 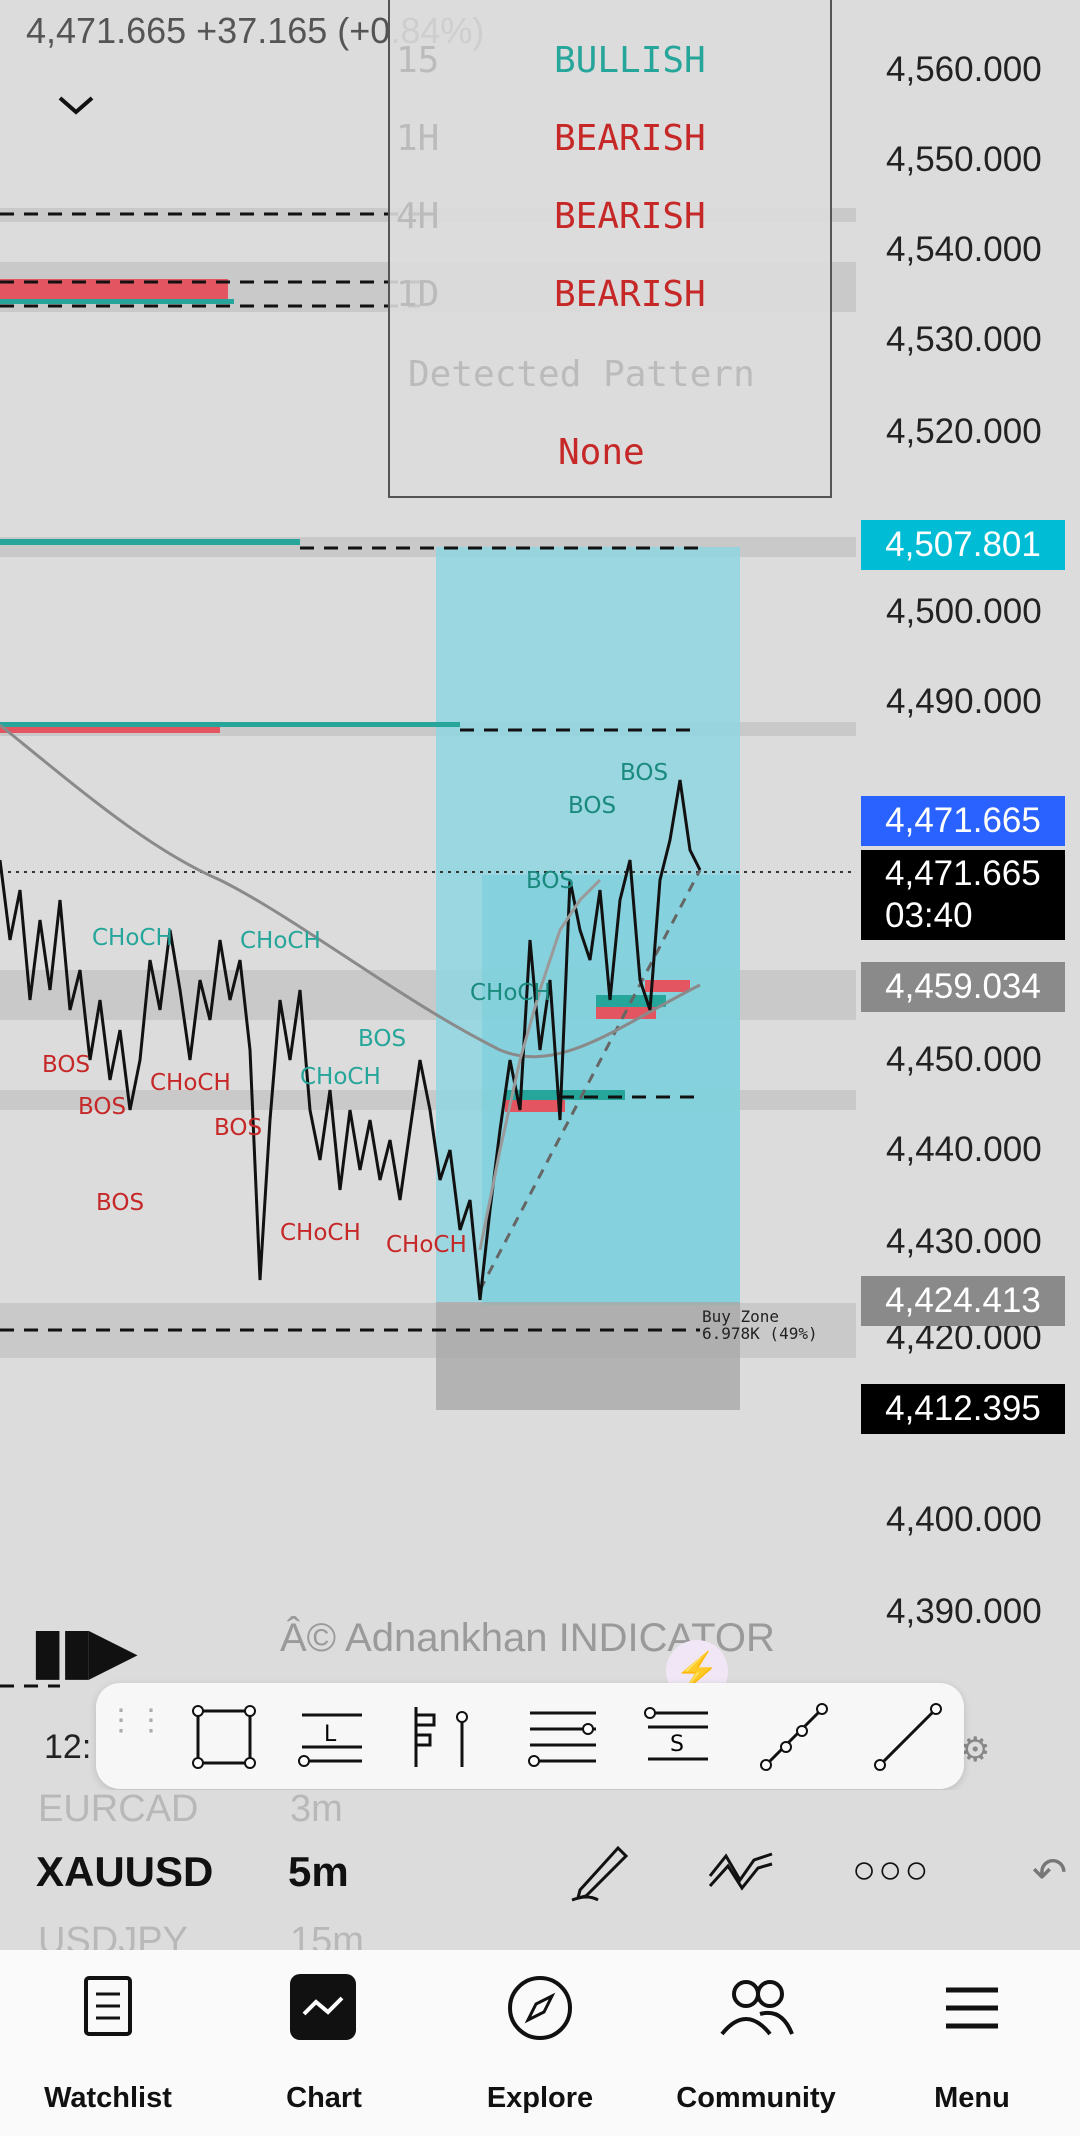 I want to click on buy-zone-label: Buy Zone 6.978K (49%), so click(x=760, y=1325).